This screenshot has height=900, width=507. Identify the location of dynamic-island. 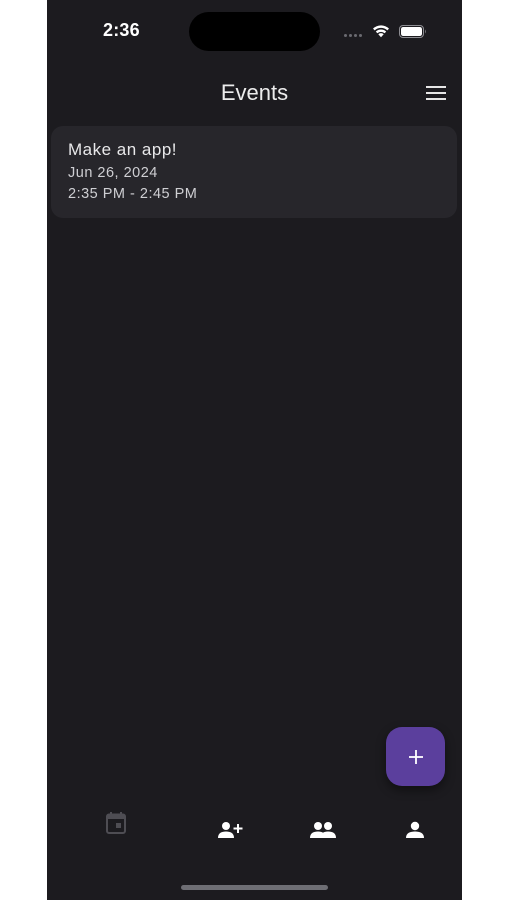
(254, 31).